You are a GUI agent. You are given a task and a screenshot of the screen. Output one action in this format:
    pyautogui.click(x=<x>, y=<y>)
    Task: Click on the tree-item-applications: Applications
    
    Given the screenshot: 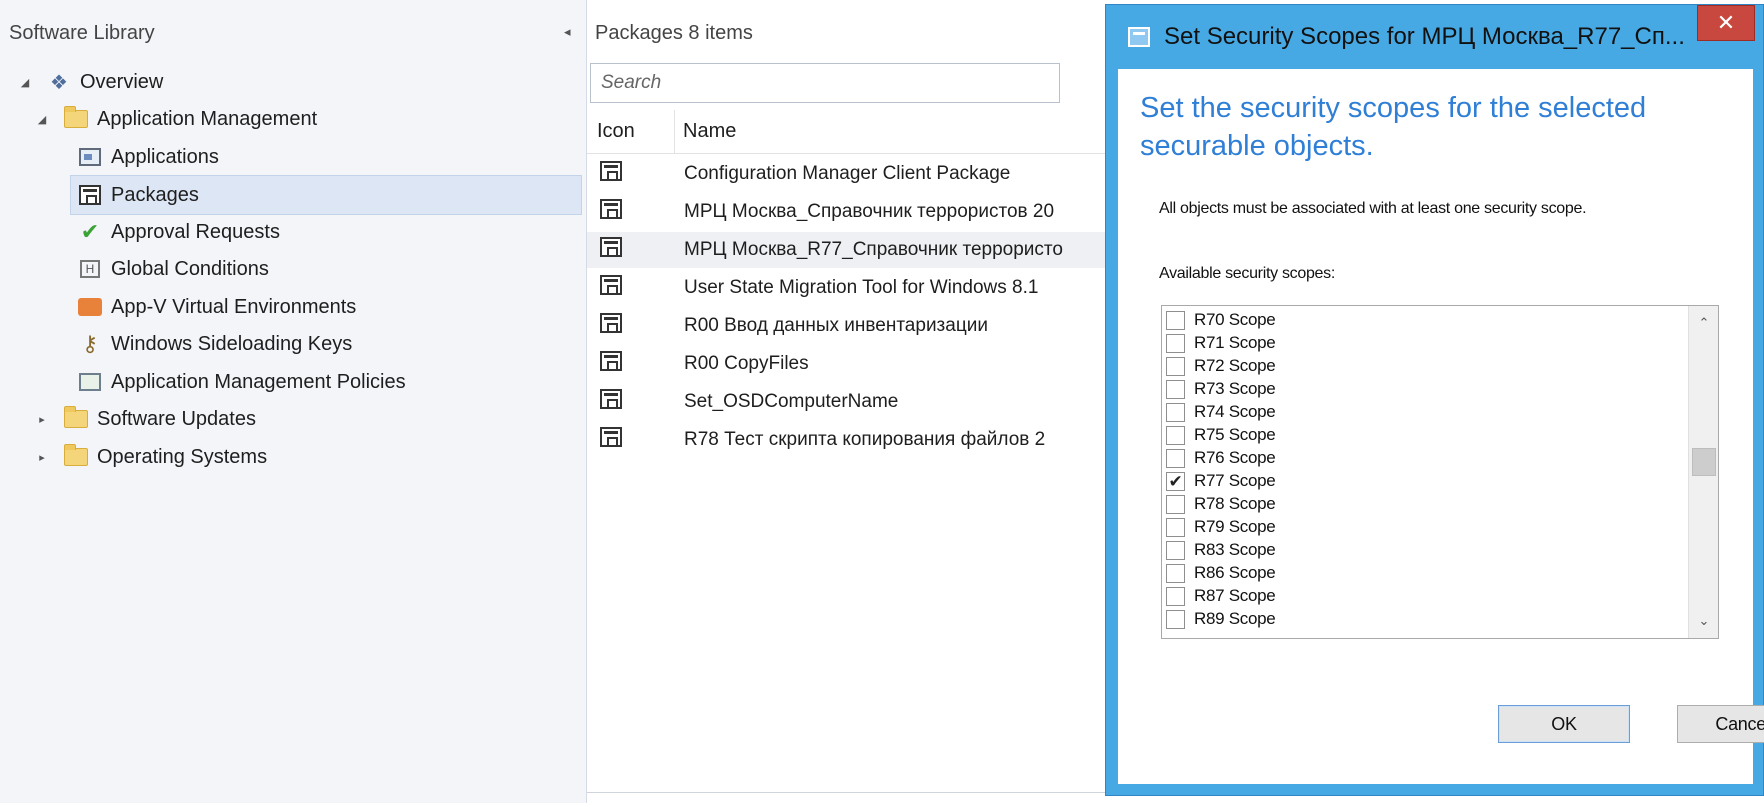 What is the action you would take?
    pyautogui.click(x=148, y=157)
    